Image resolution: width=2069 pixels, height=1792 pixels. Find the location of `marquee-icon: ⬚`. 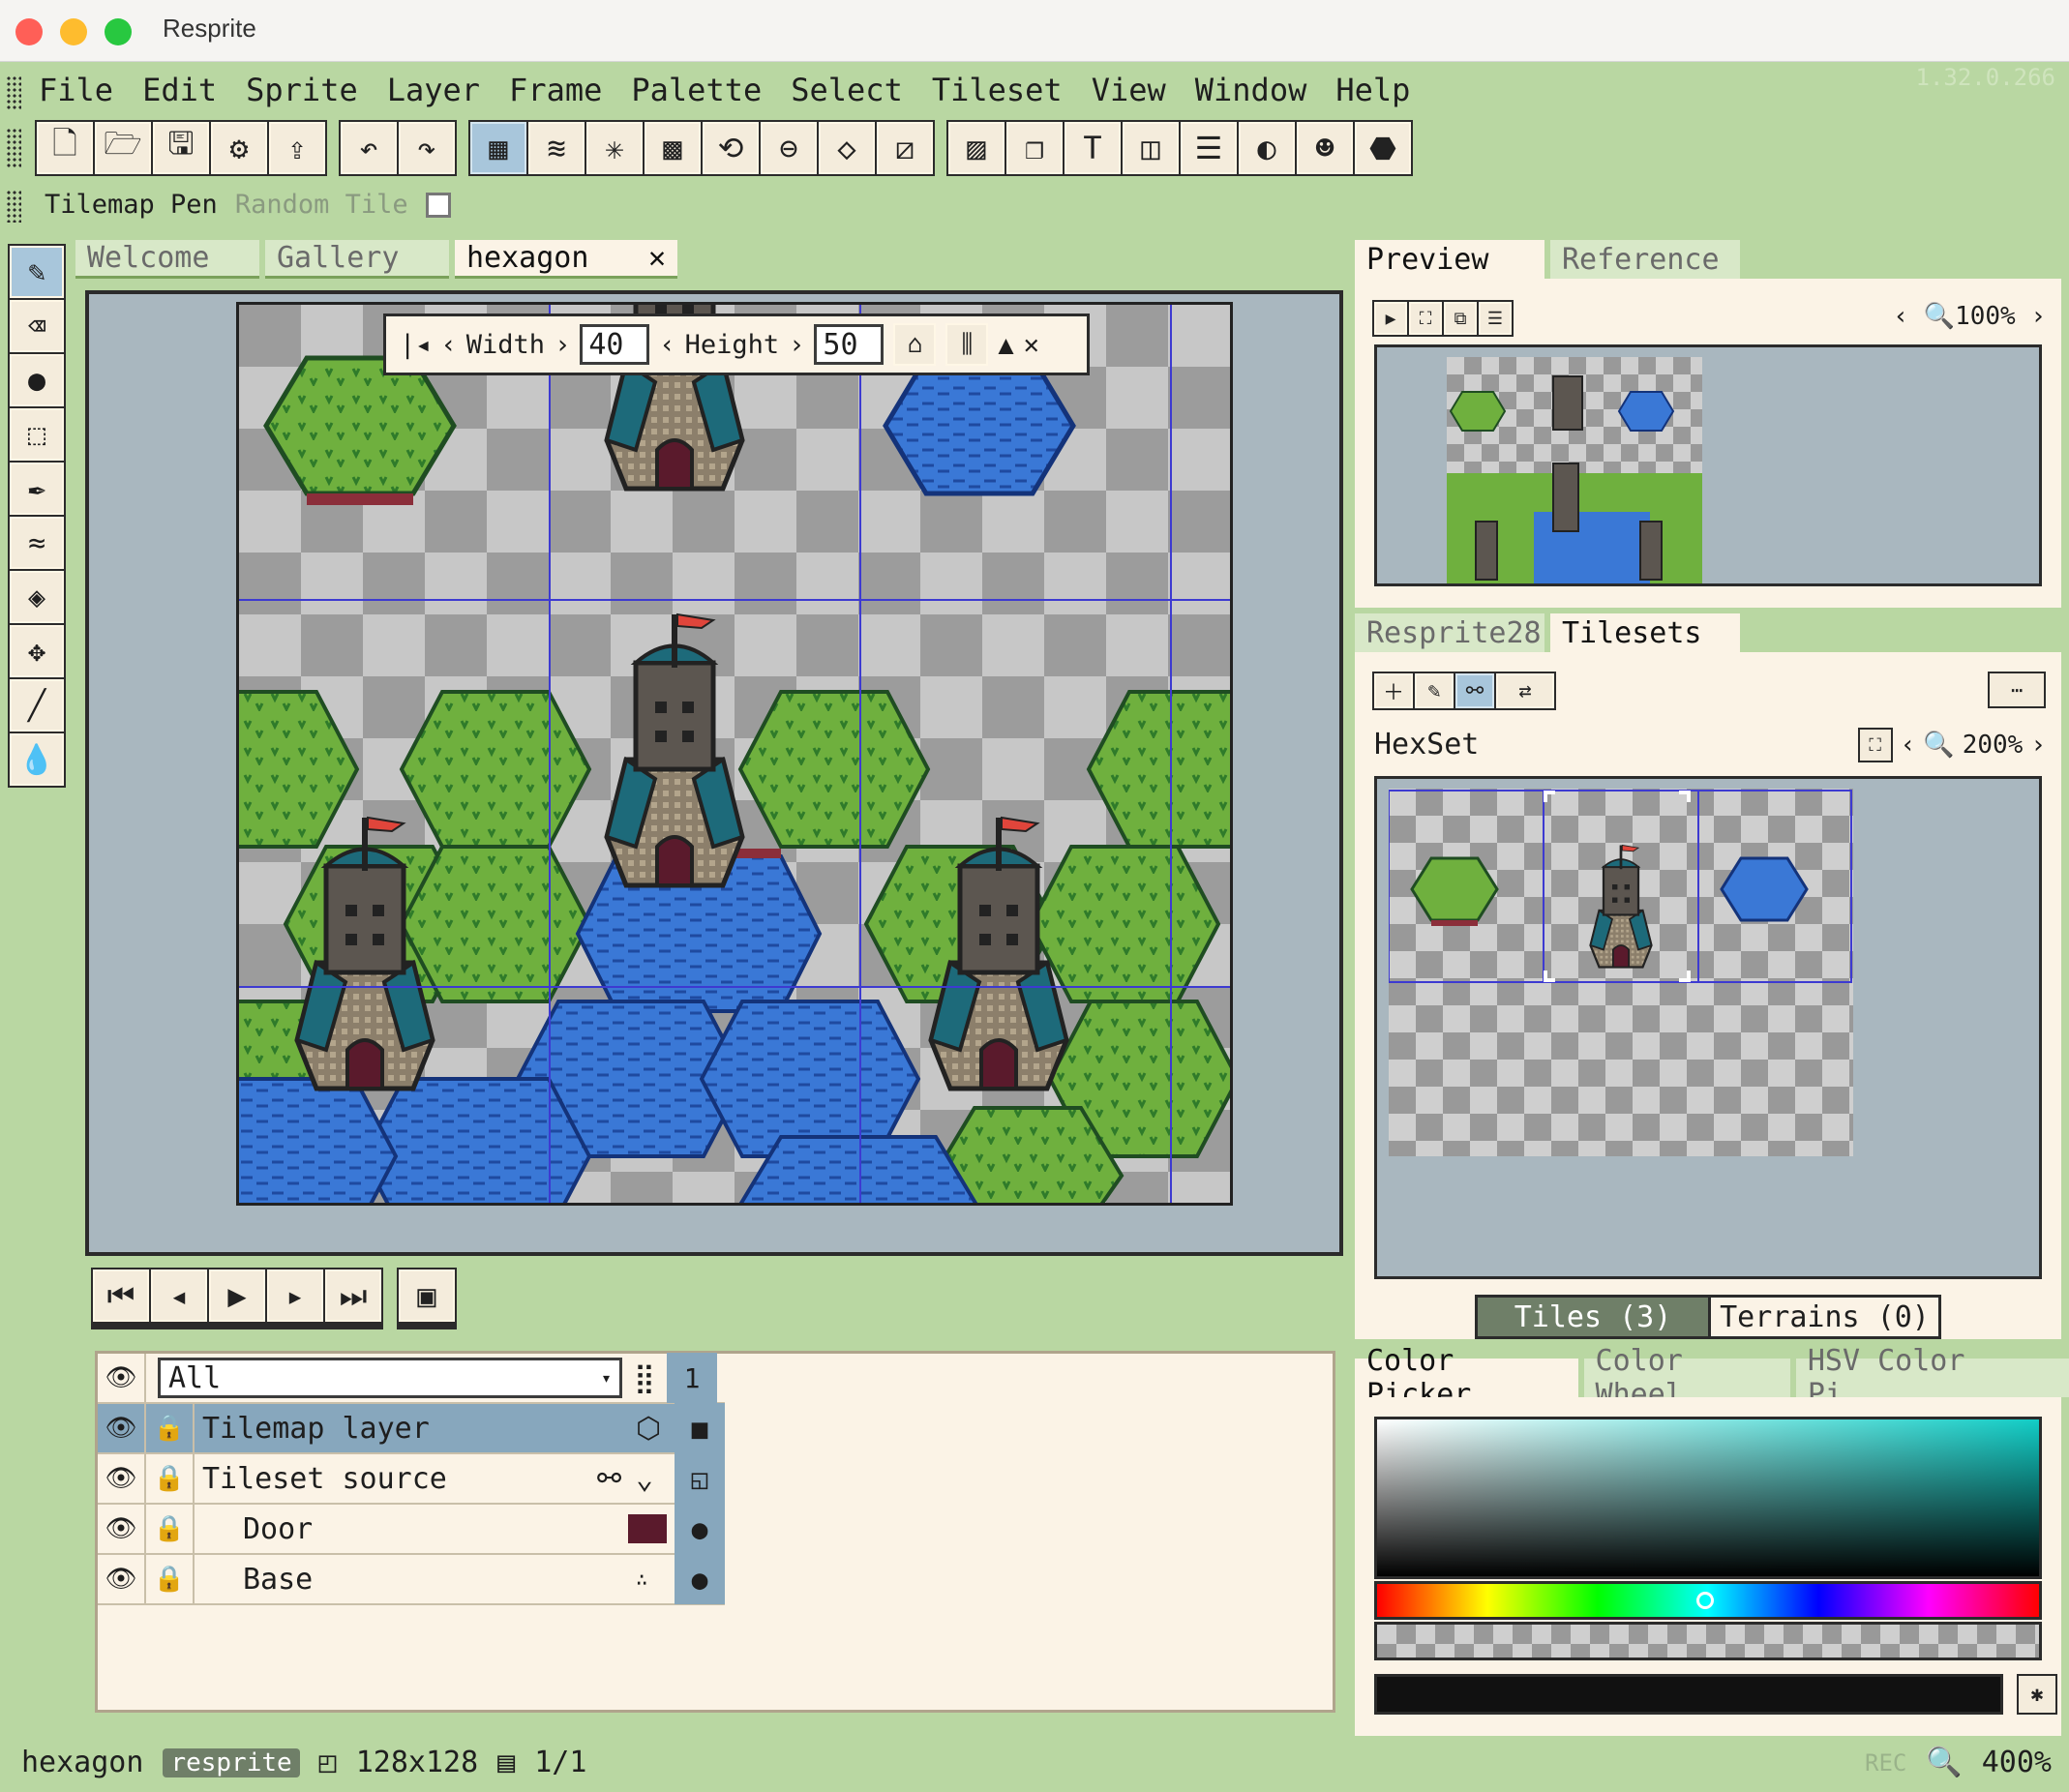

marquee-icon: ⬚ is located at coordinates (37, 434).